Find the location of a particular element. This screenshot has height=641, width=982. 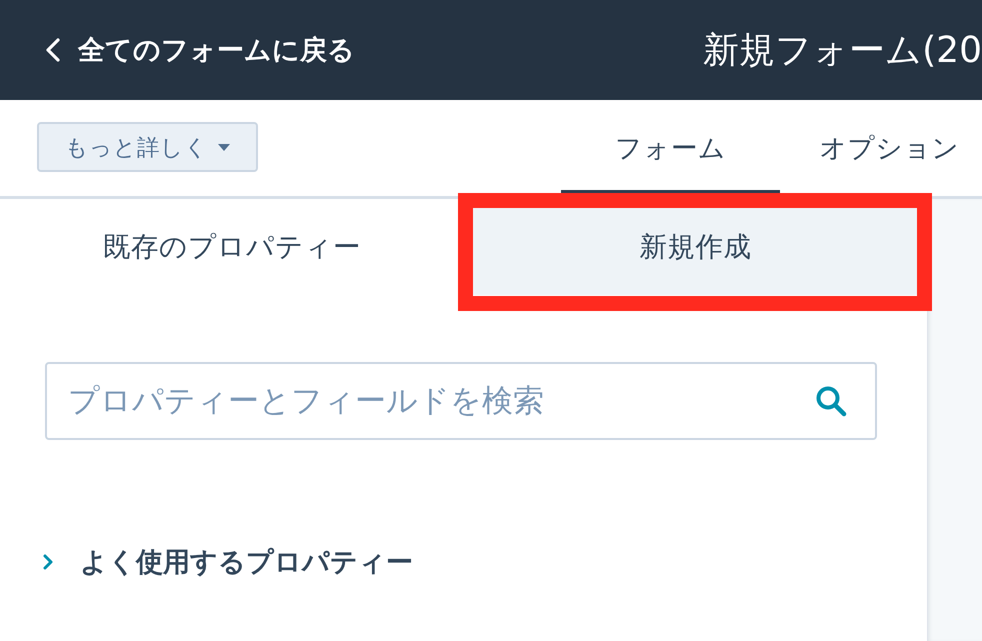

section-header: よく使用するプロパティー is located at coordinates (228, 562).